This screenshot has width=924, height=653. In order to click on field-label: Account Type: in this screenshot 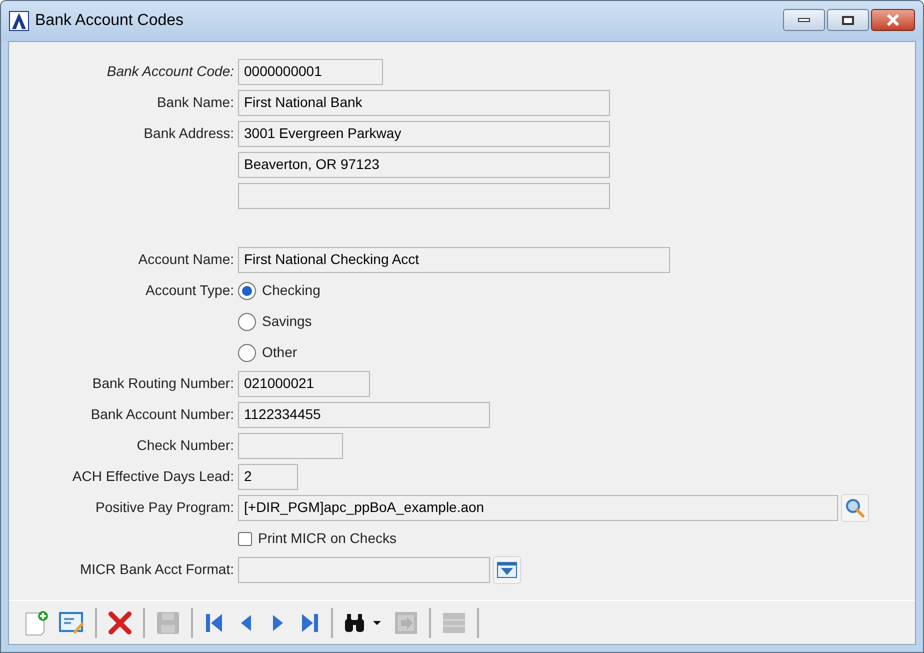, I will do `click(190, 290)`.